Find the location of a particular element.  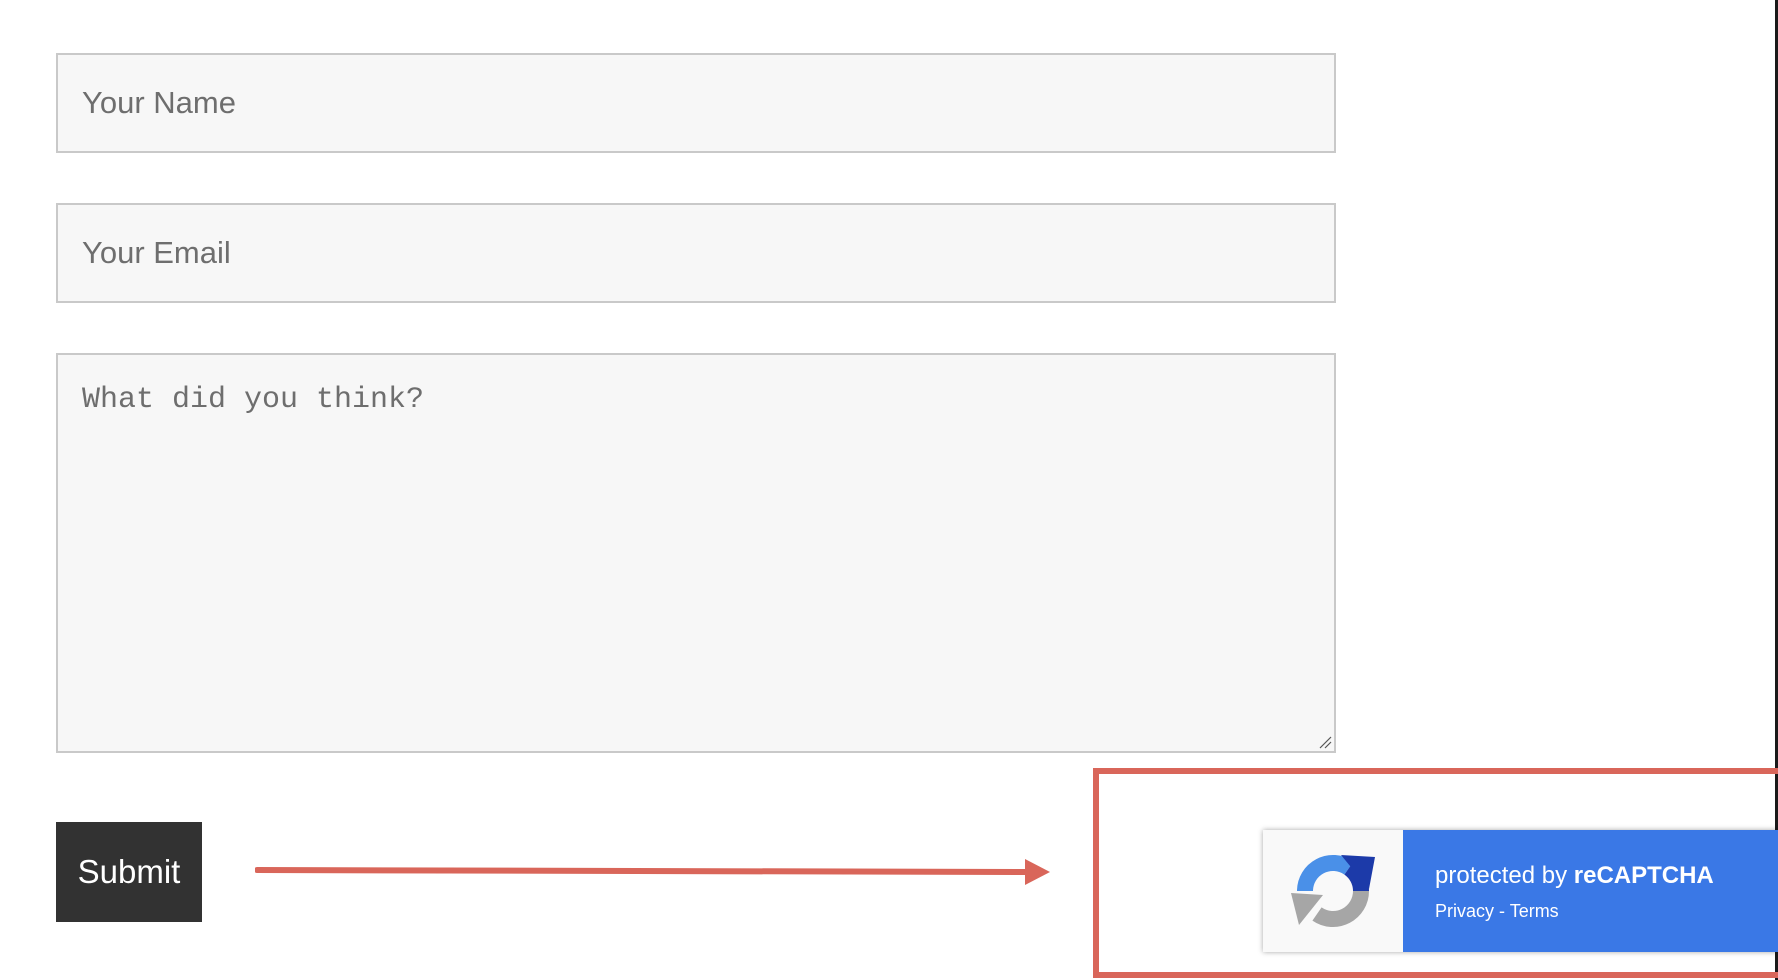

message-placeholder: What did you think? is located at coordinates (253, 400).